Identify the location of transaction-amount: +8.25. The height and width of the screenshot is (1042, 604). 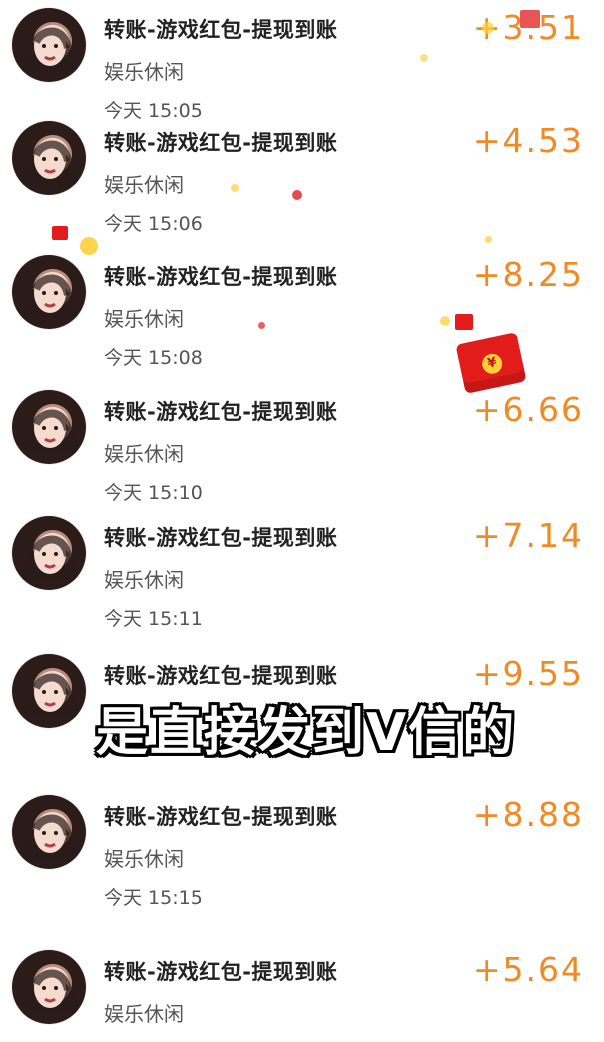
(528, 274).